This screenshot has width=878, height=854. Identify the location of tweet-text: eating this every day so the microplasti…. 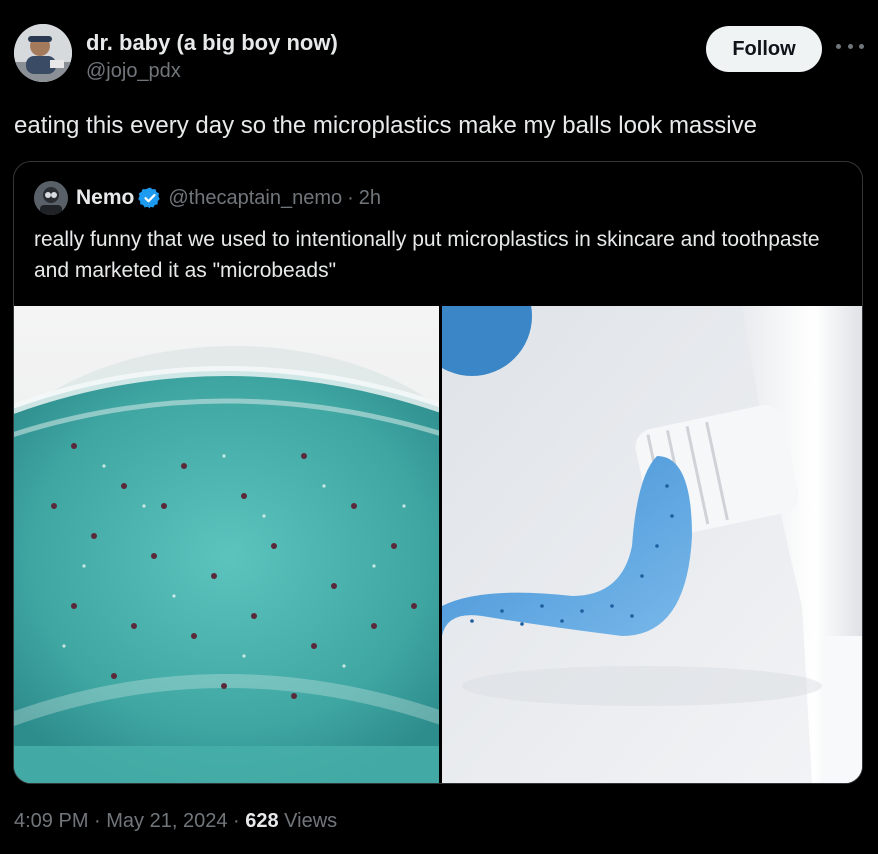
(385, 125).